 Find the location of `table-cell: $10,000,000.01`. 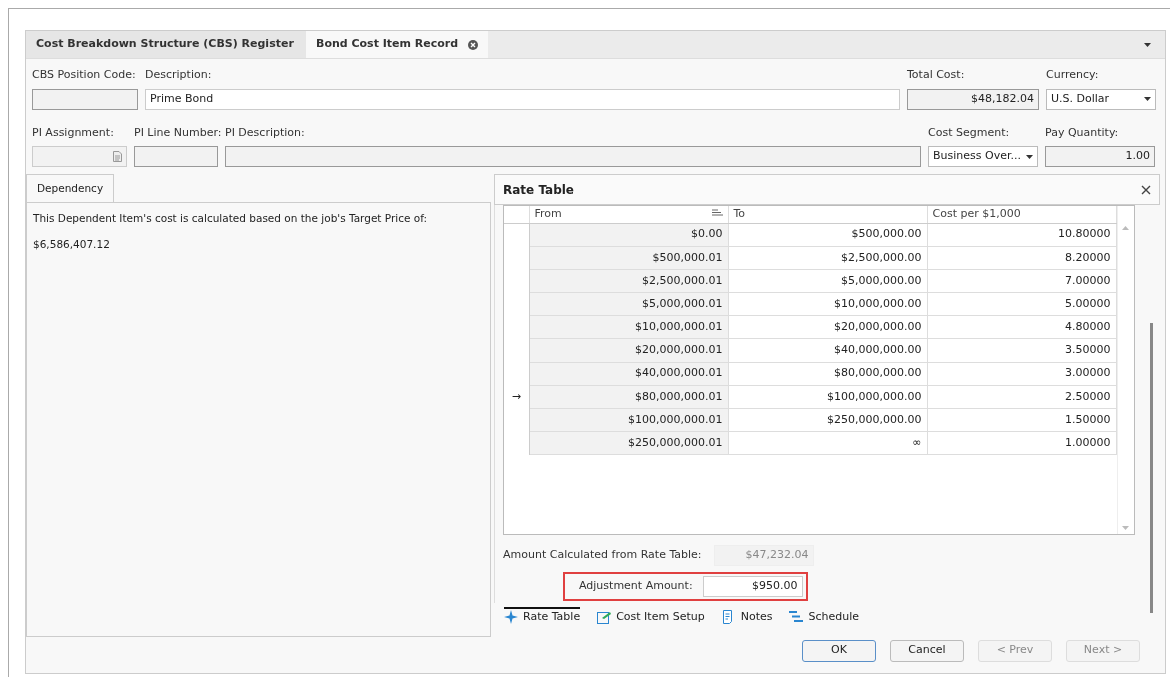

table-cell: $10,000,000.01 is located at coordinates (628, 327).